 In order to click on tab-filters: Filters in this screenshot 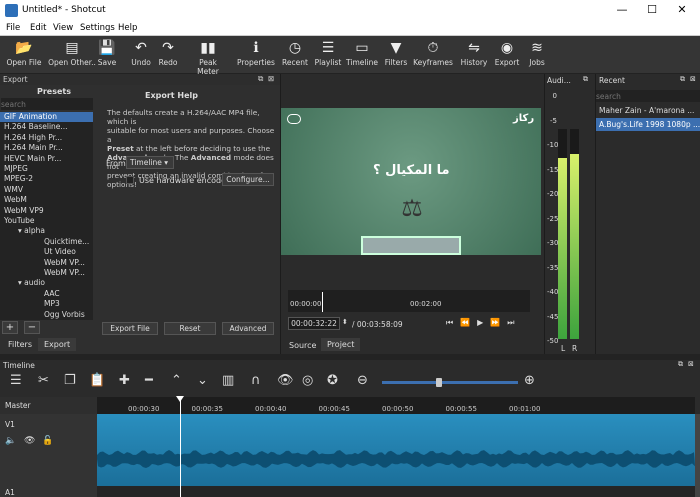, I will do `click(20, 344)`.